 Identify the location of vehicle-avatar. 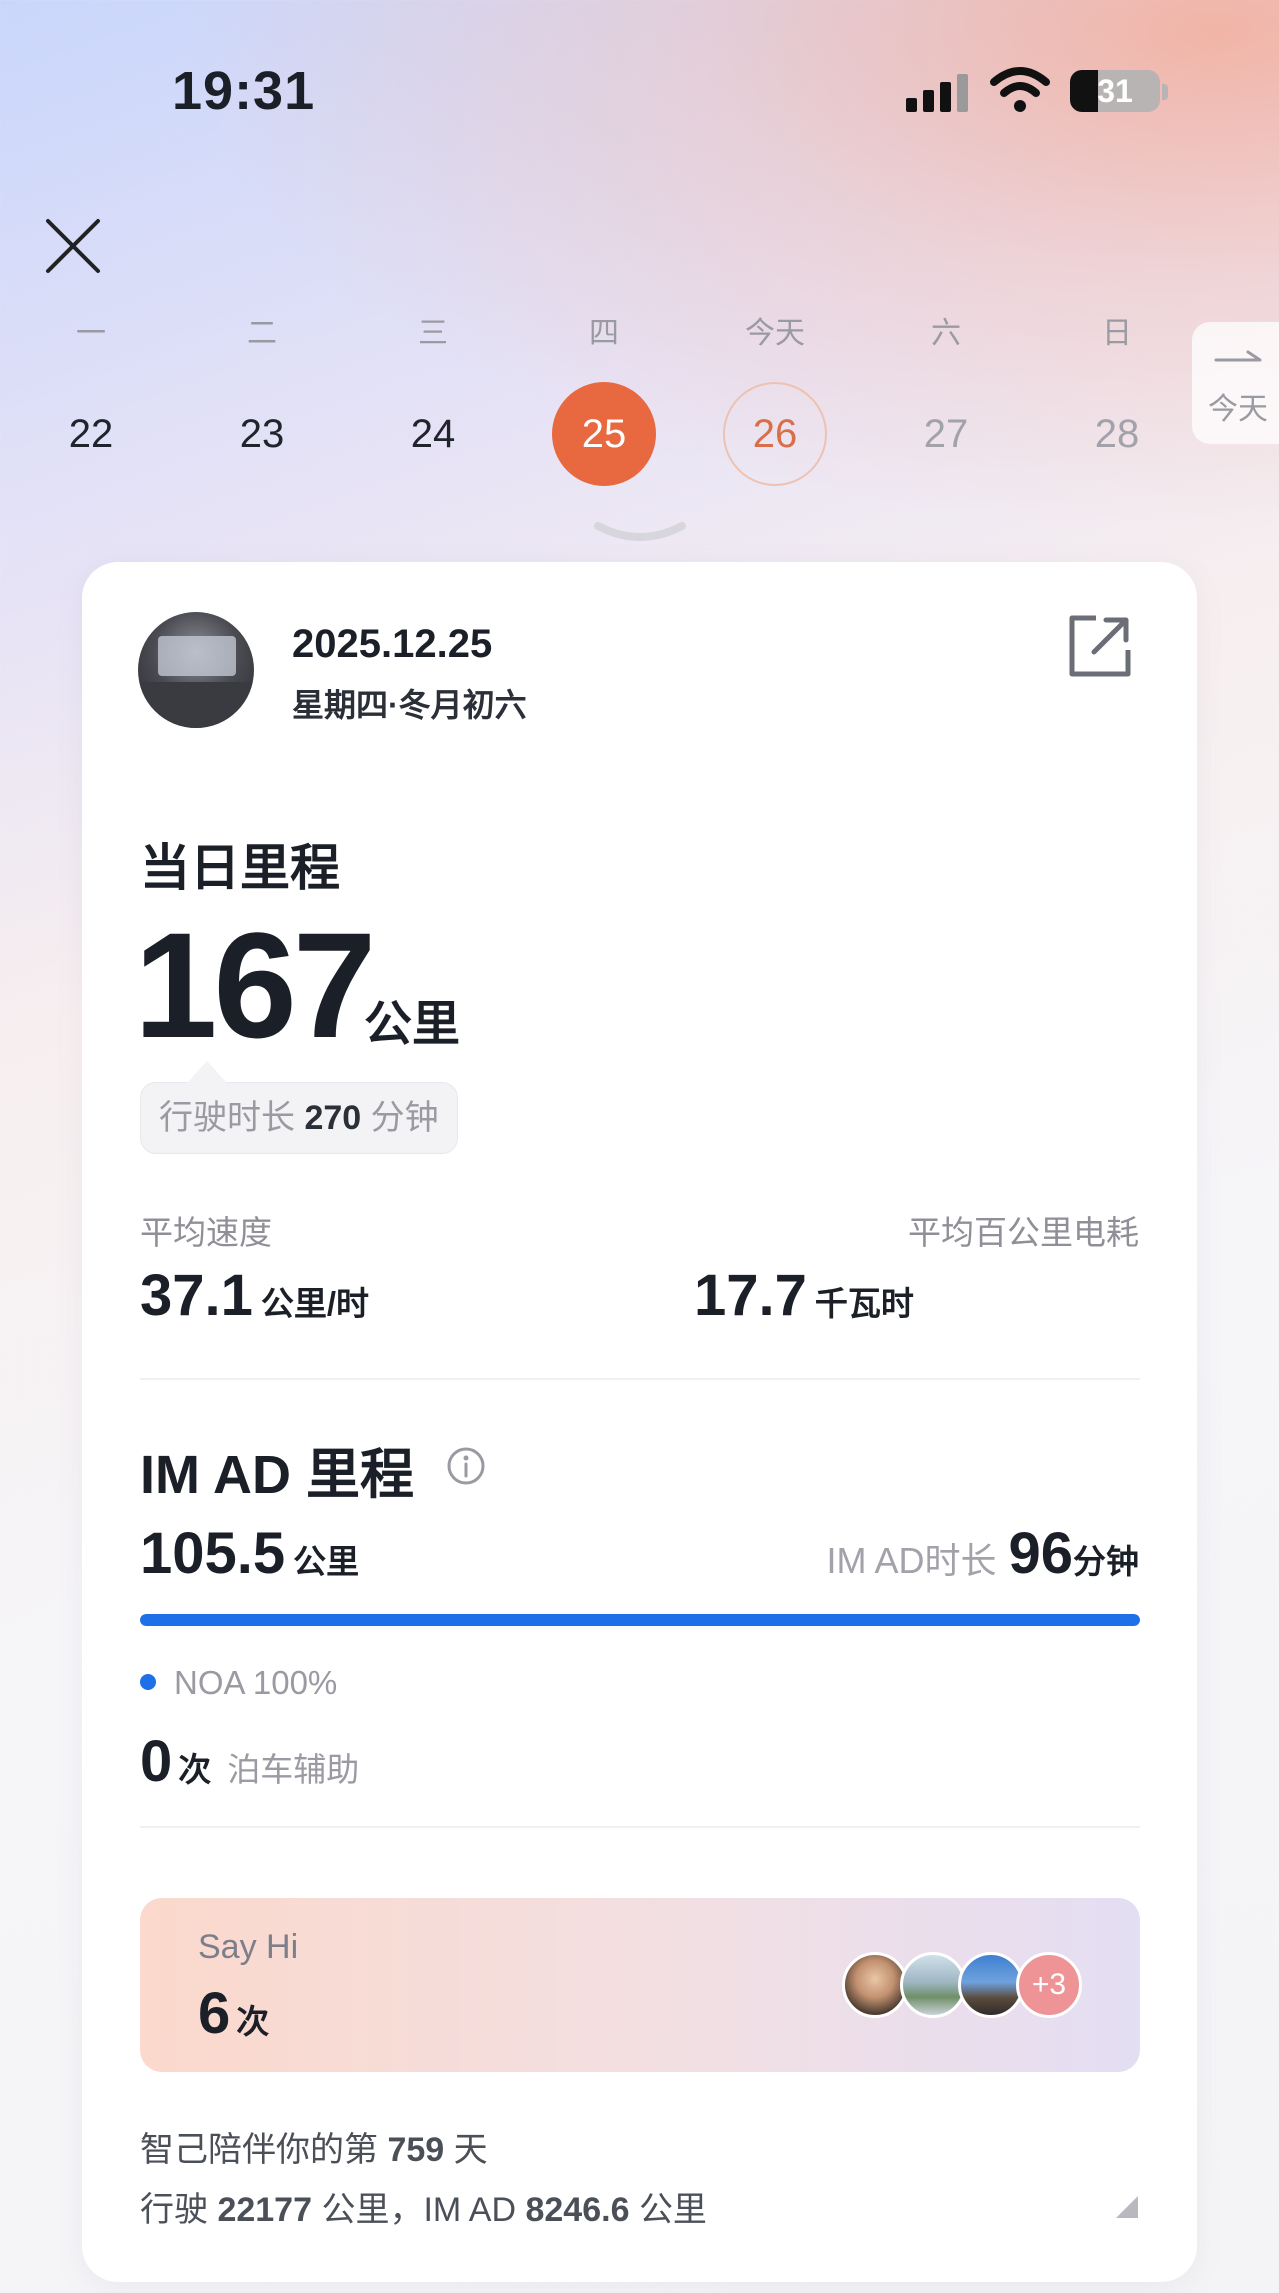
(196, 670).